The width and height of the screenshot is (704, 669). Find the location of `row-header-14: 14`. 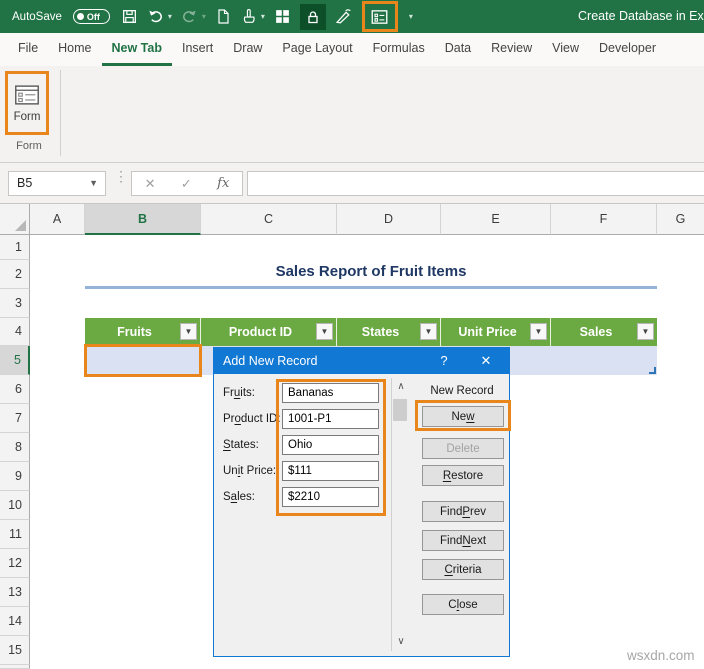

row-header-14: 14 is located at coordinates (15, 621).